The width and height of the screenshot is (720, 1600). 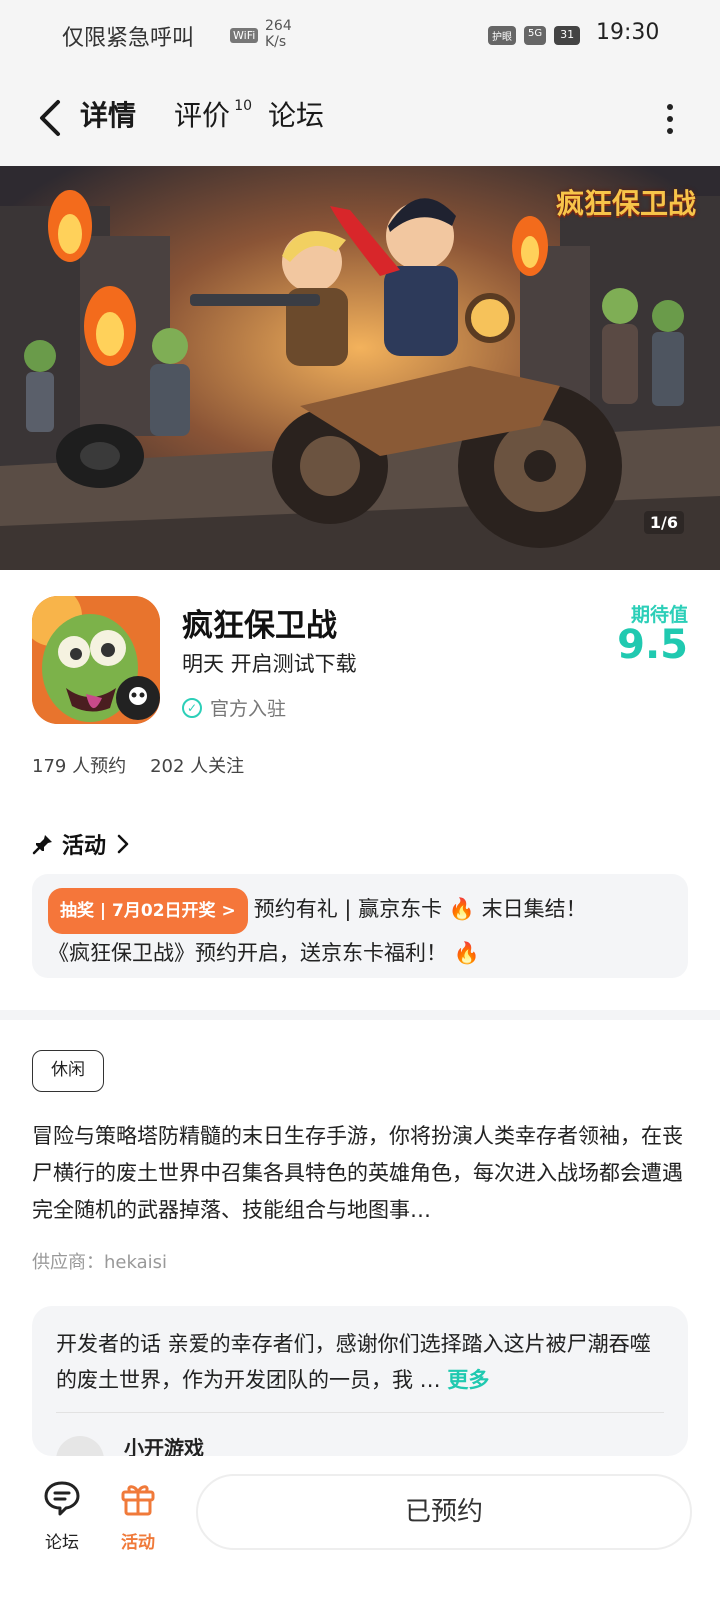 I want to click on signal-icon: 5G, so click(x=535, y=35).